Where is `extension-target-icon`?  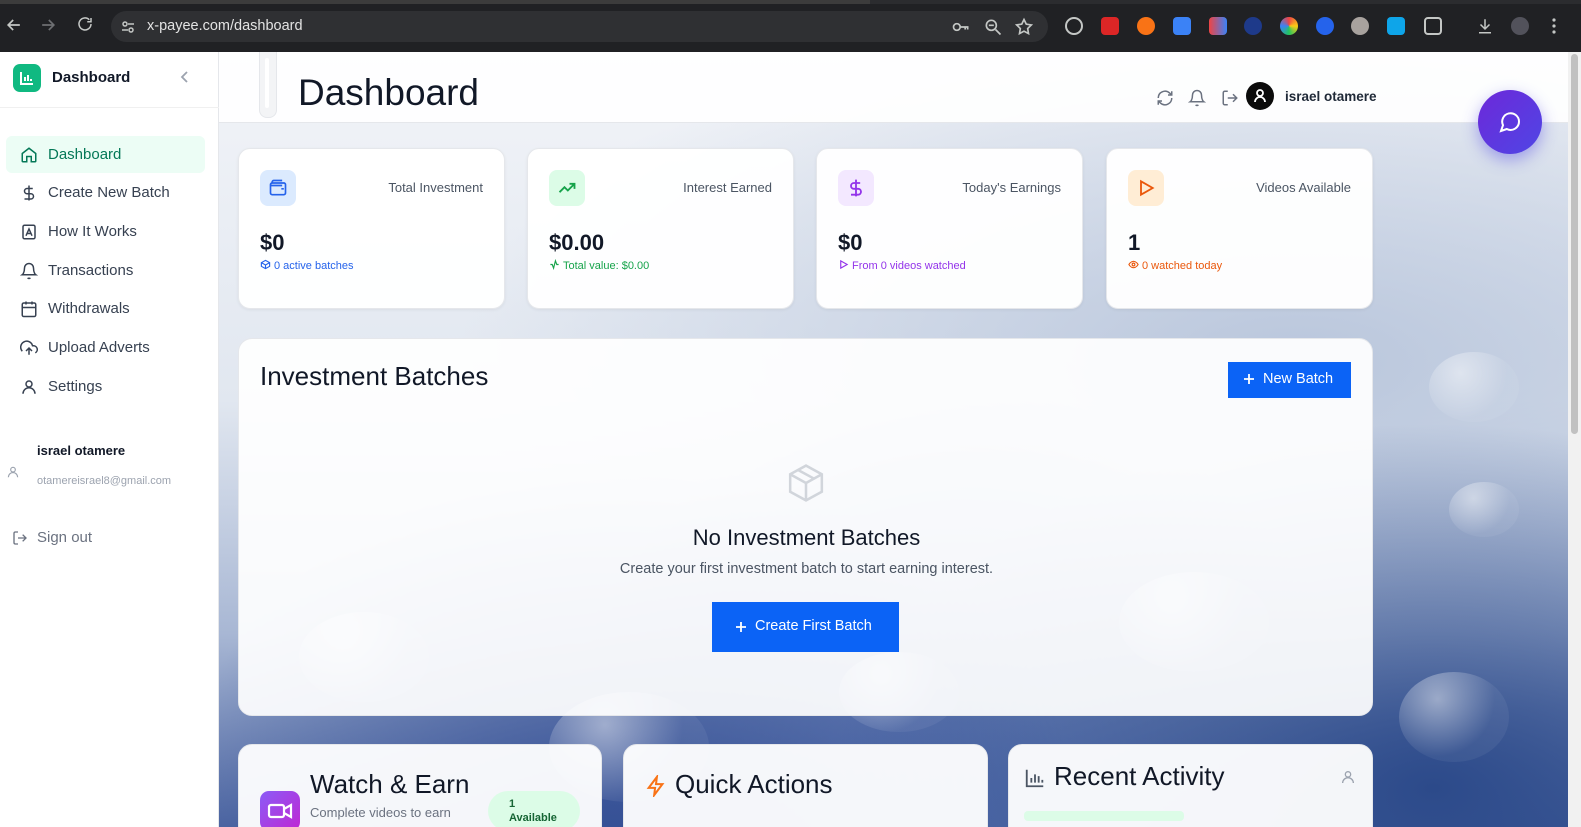
extension-target-icon is located at coordinates (1074, 26).